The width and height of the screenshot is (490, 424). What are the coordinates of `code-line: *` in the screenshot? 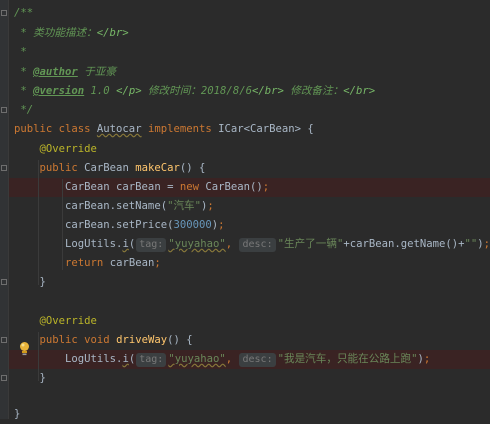 It's located at (245, 52).